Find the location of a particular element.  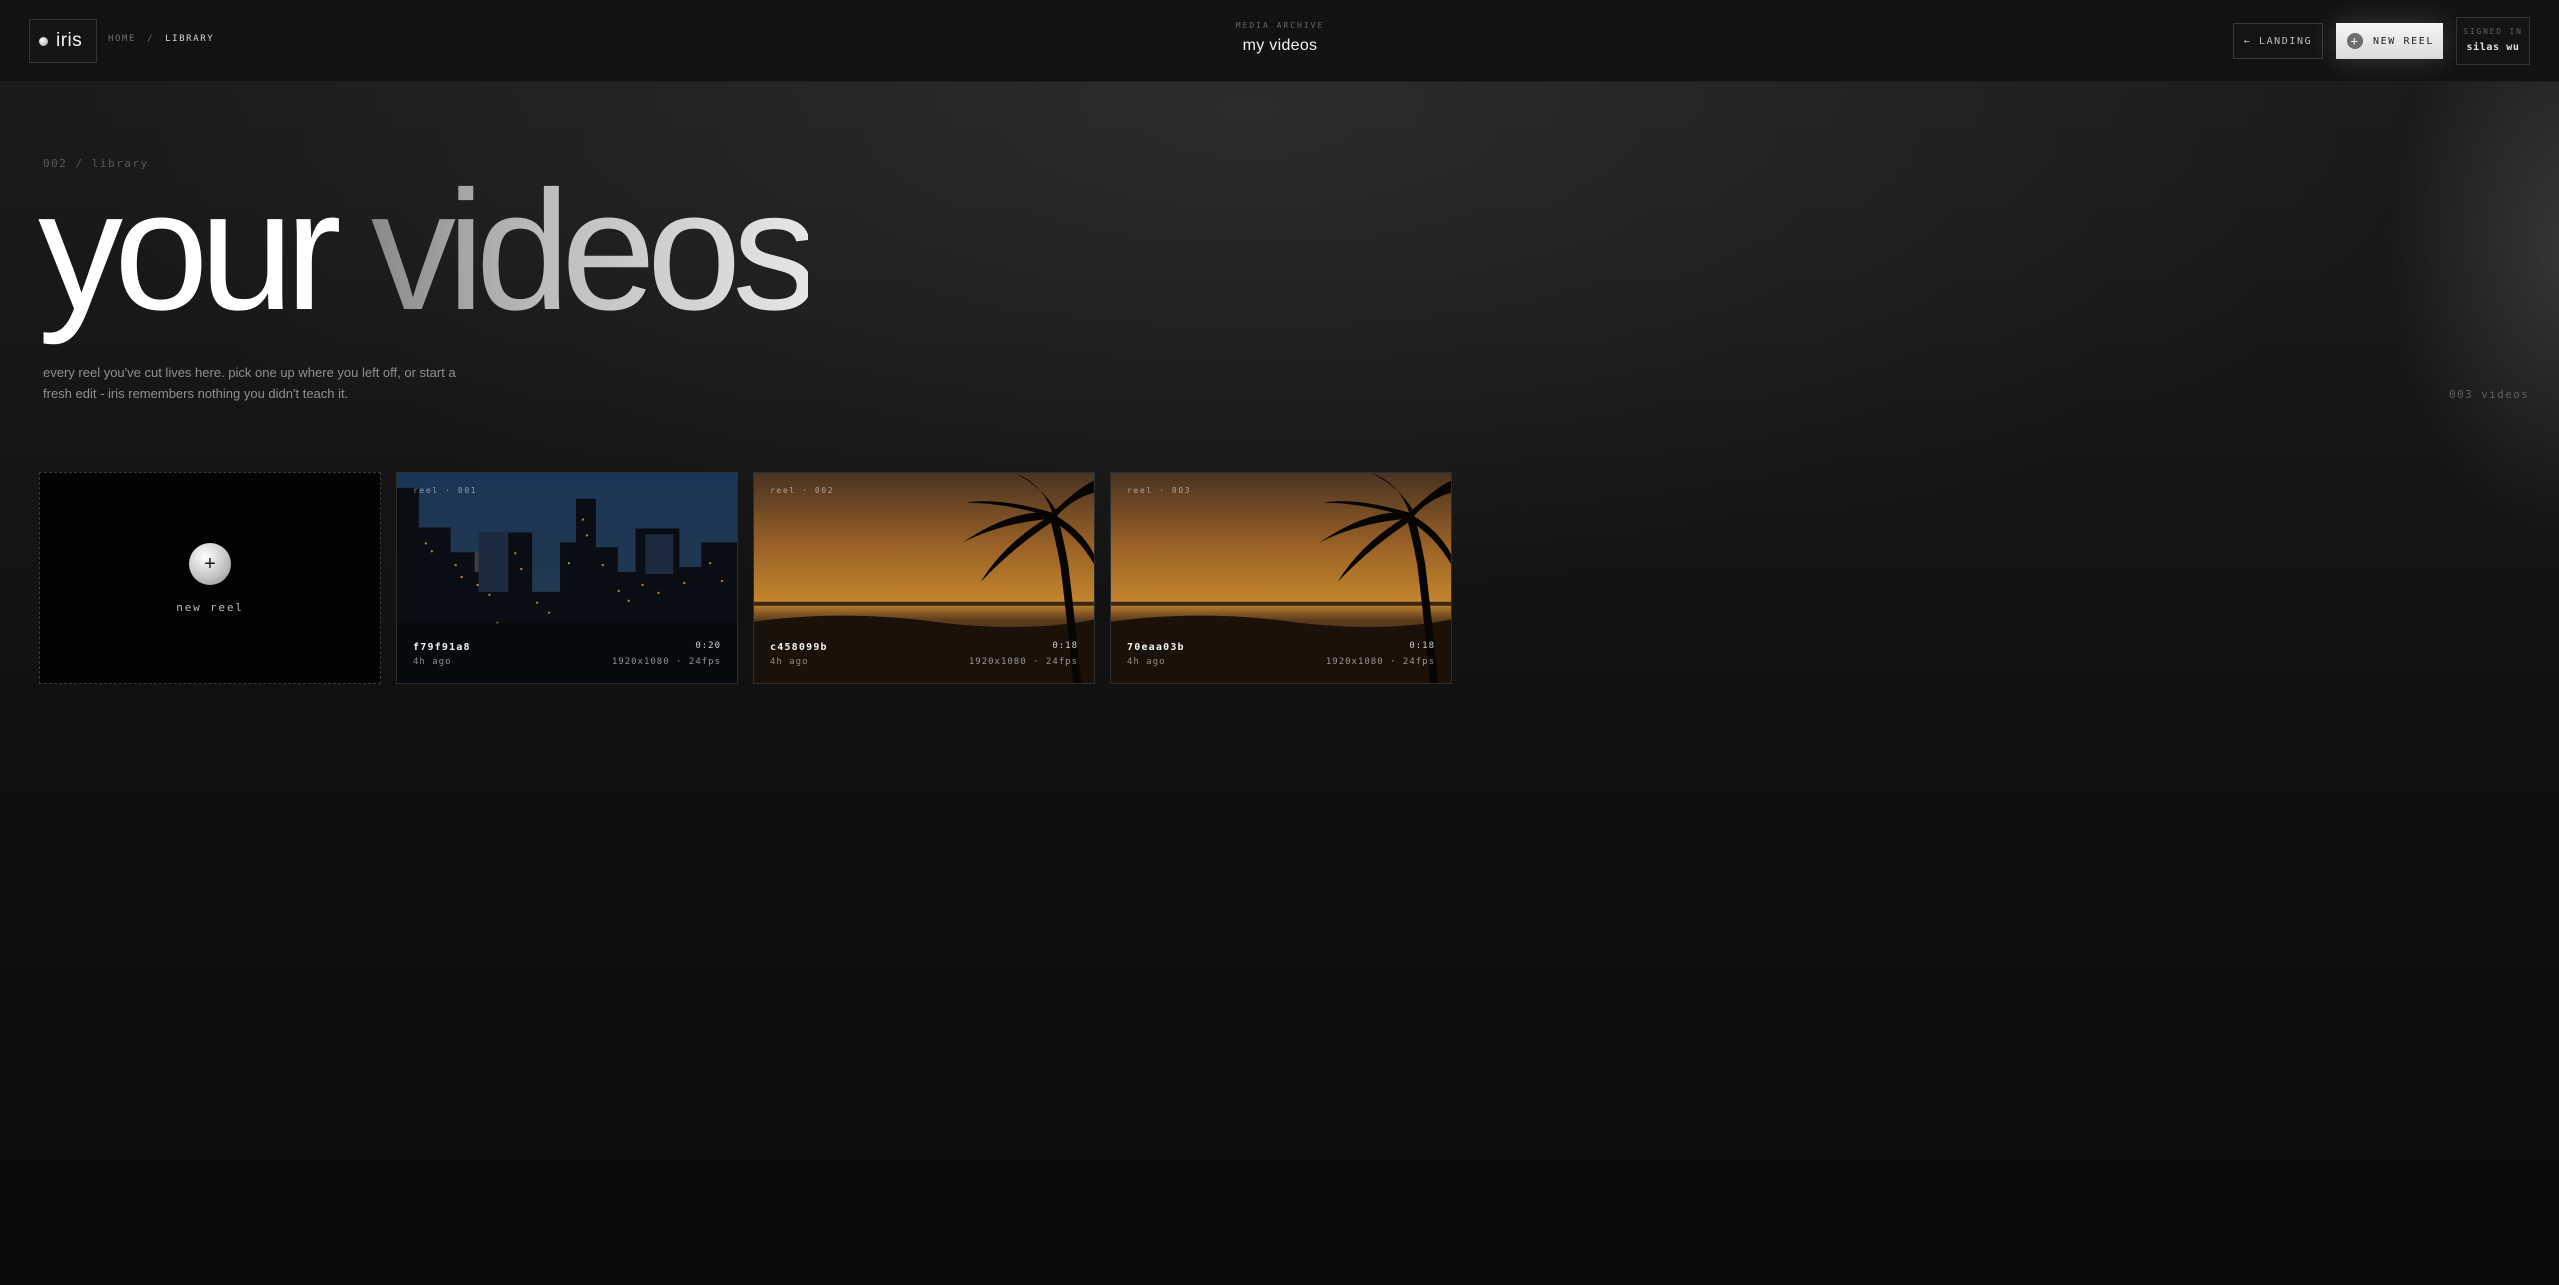

hero-title-part2: videos is located at coordinates (593, 251).